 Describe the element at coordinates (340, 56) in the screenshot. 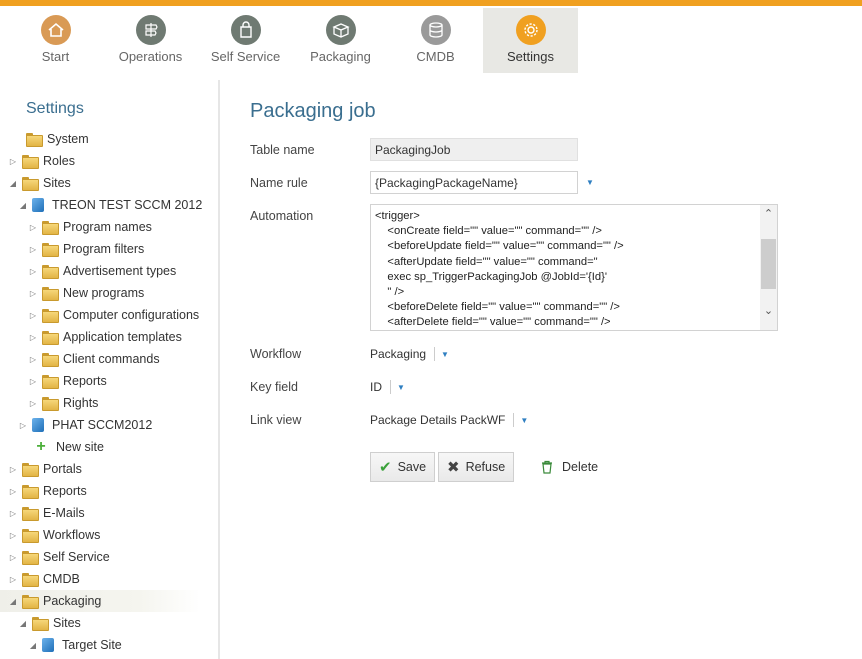

I see `nav-label: Packaging` at that location.